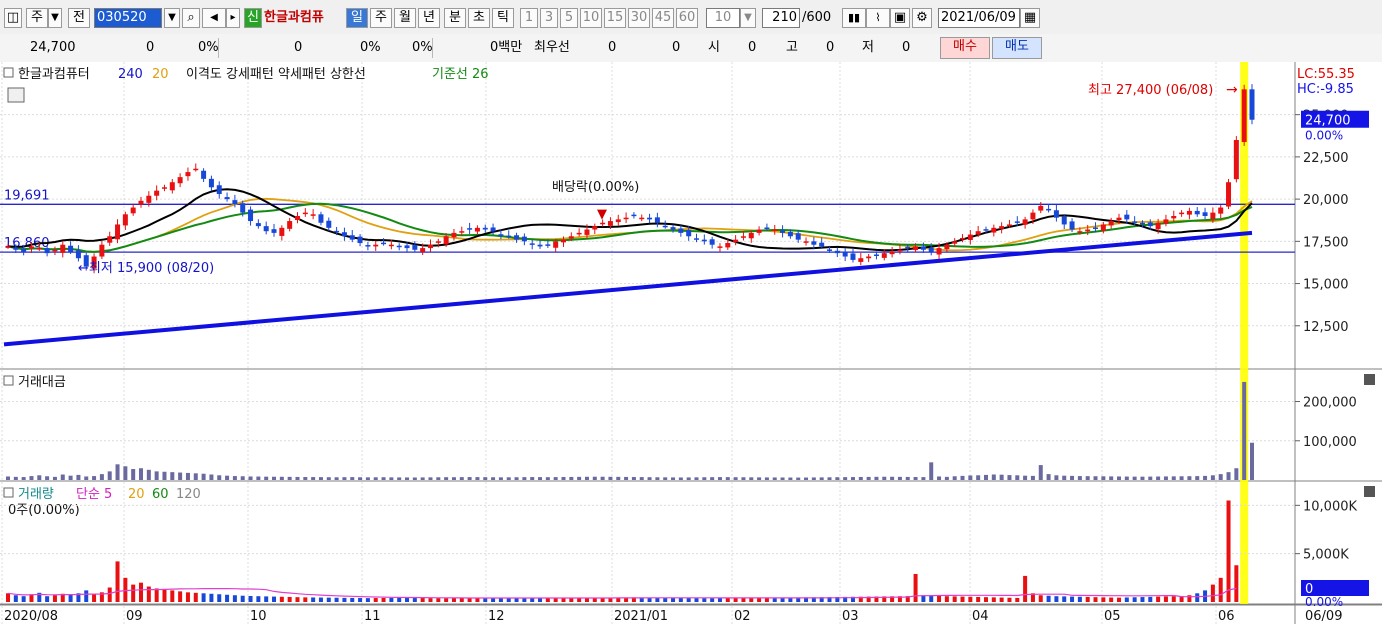  What do you see at coordinates (549, 18) in the screenshot?
I see `interval-3: 3` at bounding box center [549, 18].